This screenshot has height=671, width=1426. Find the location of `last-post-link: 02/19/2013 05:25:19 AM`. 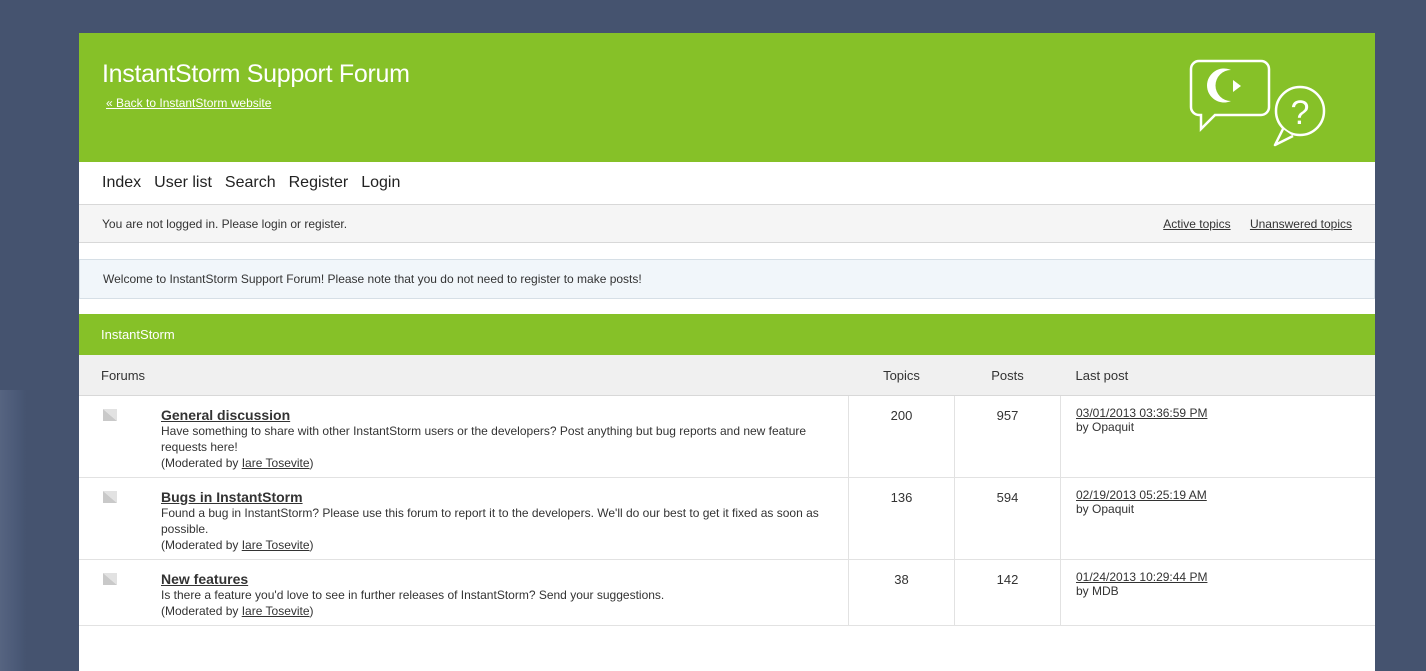

last-post-link: 02/19/2013 05:25:19 AM is located at coordinates (1141, 495).